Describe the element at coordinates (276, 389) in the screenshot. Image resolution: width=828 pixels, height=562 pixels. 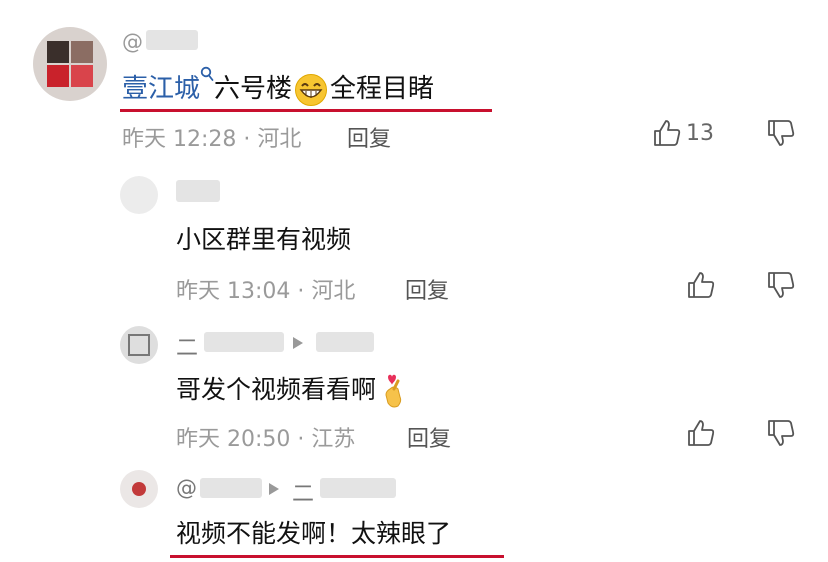
I see `comment-text: 哥发个视频看看啊` at that location.